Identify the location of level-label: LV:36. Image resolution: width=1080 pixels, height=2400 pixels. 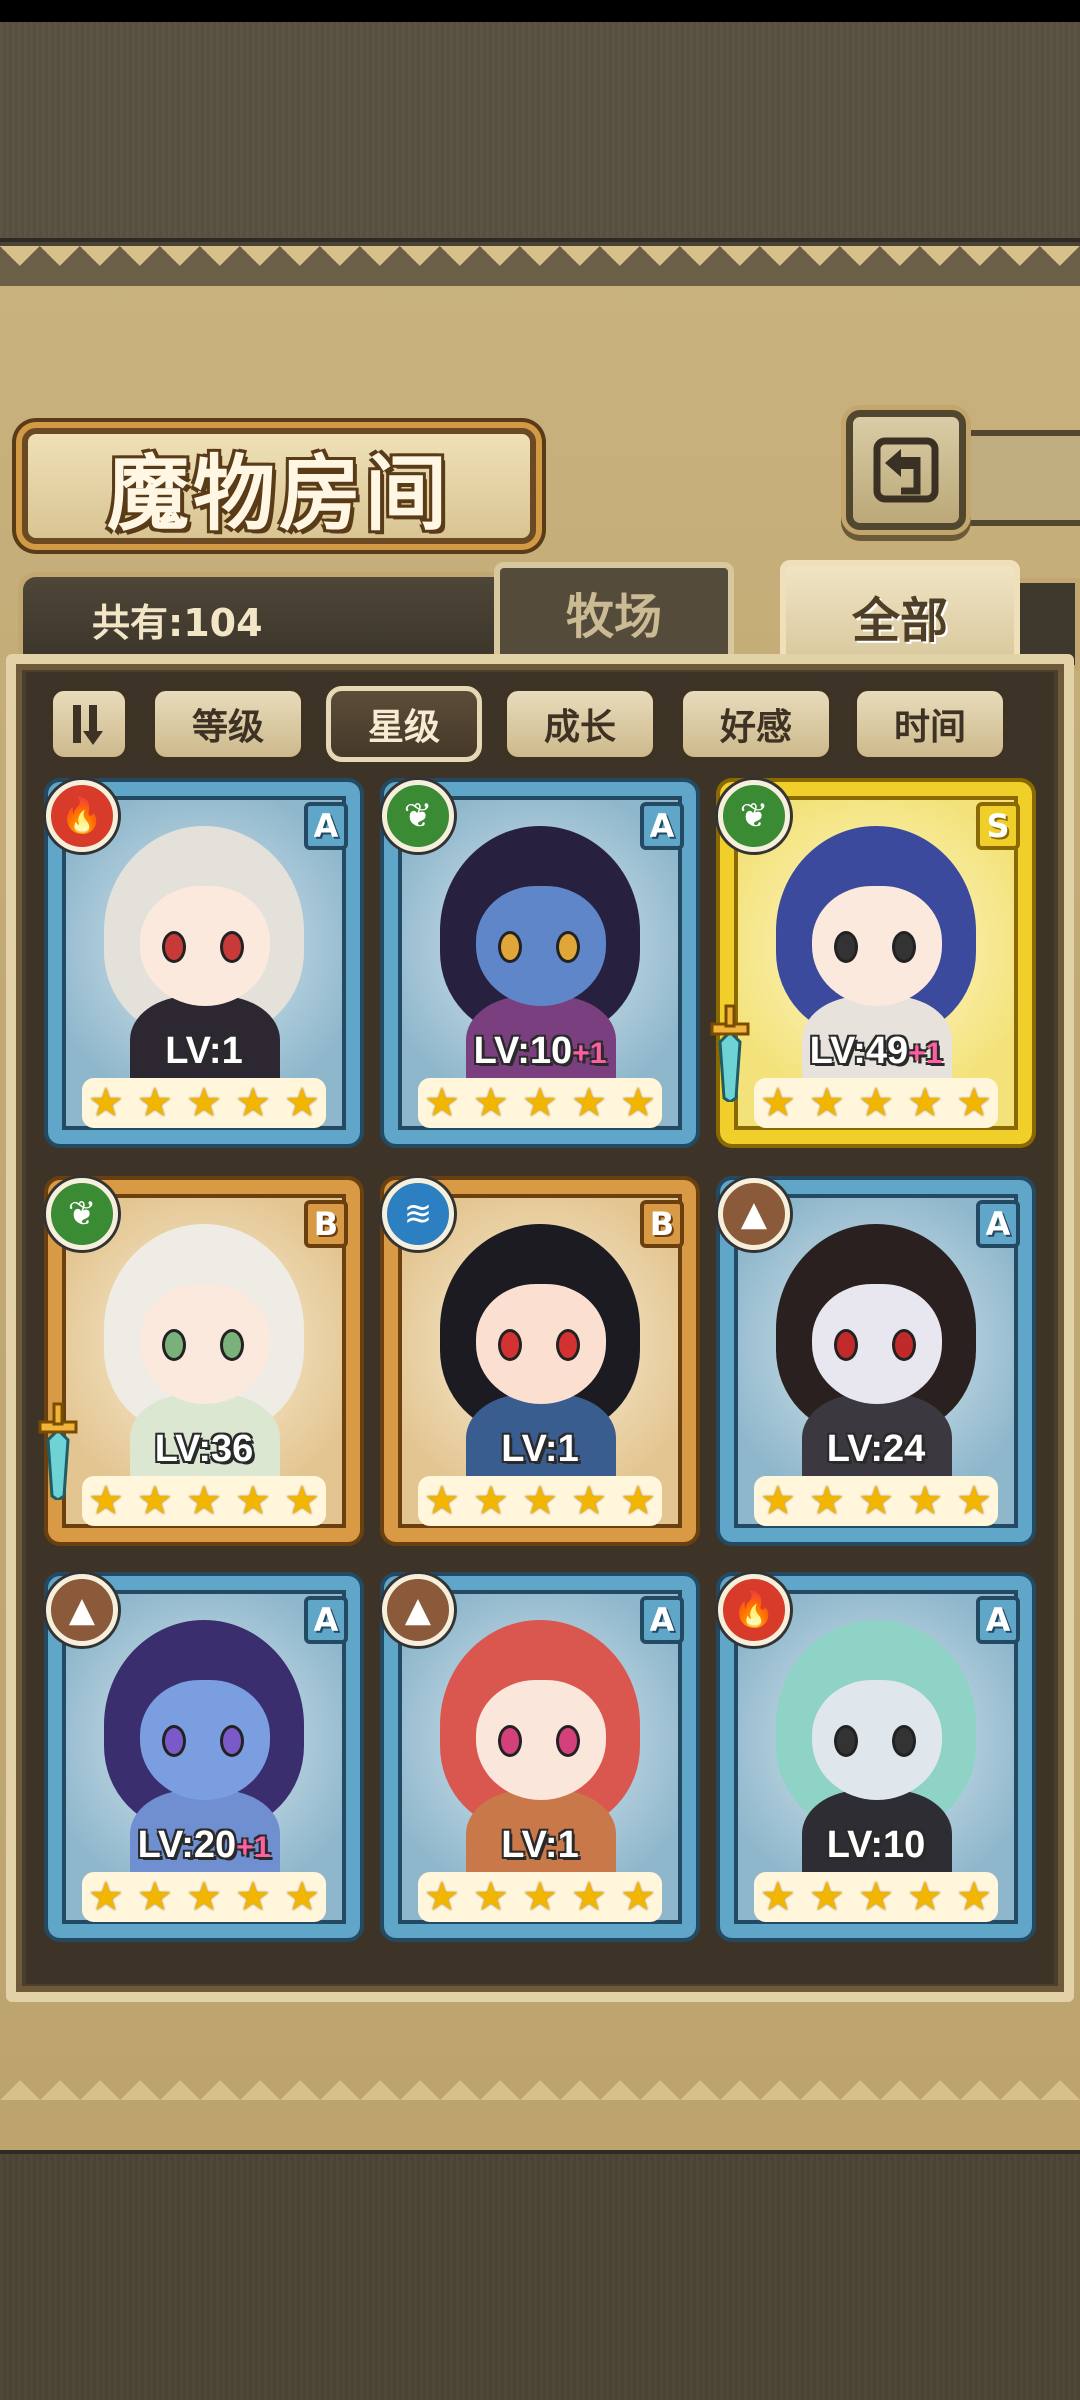
(204, 1449).